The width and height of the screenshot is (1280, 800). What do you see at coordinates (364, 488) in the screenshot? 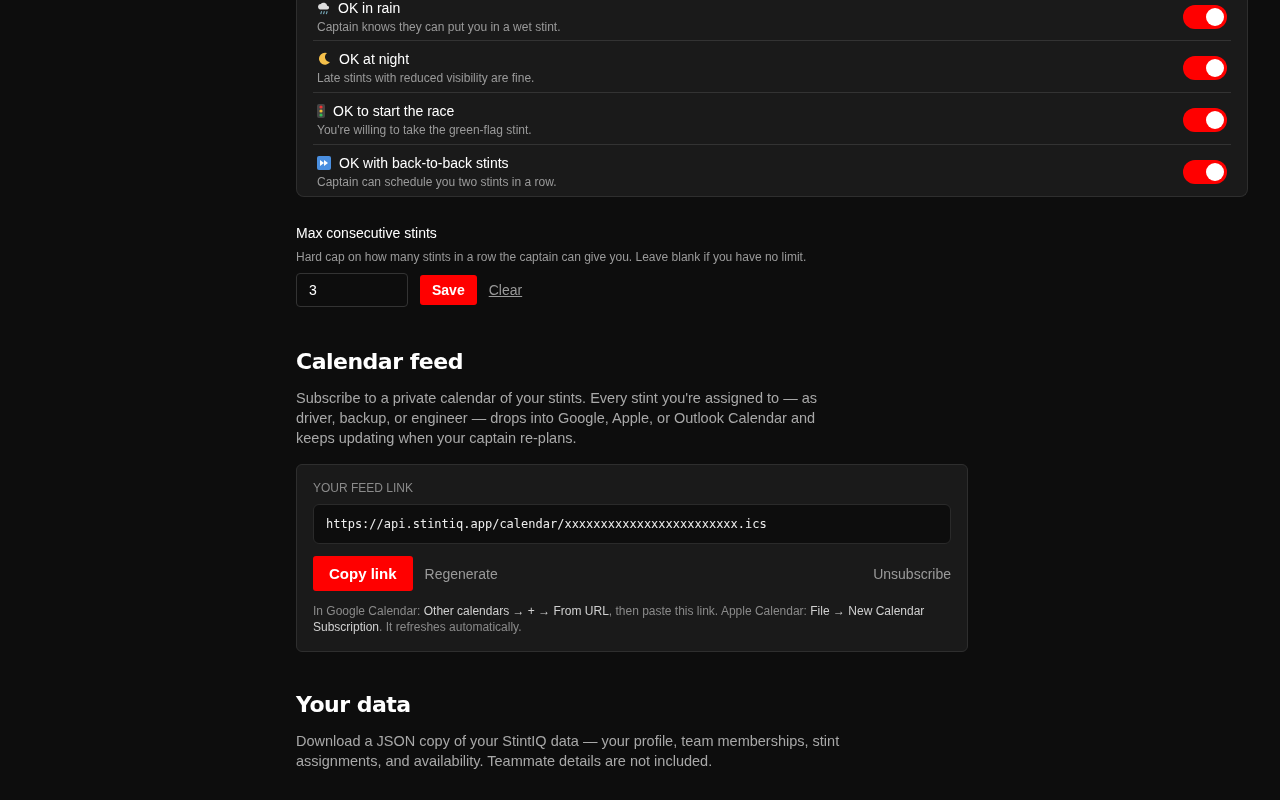
I see `field-label: YOUR FEED LINK` at bounding box center [364, 488].